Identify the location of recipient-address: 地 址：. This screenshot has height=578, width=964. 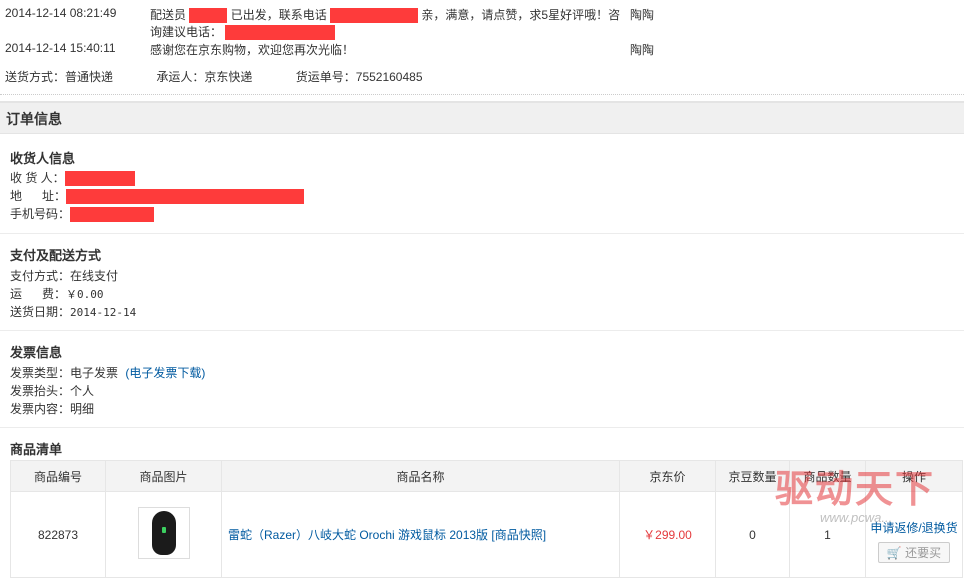
(157, 196).